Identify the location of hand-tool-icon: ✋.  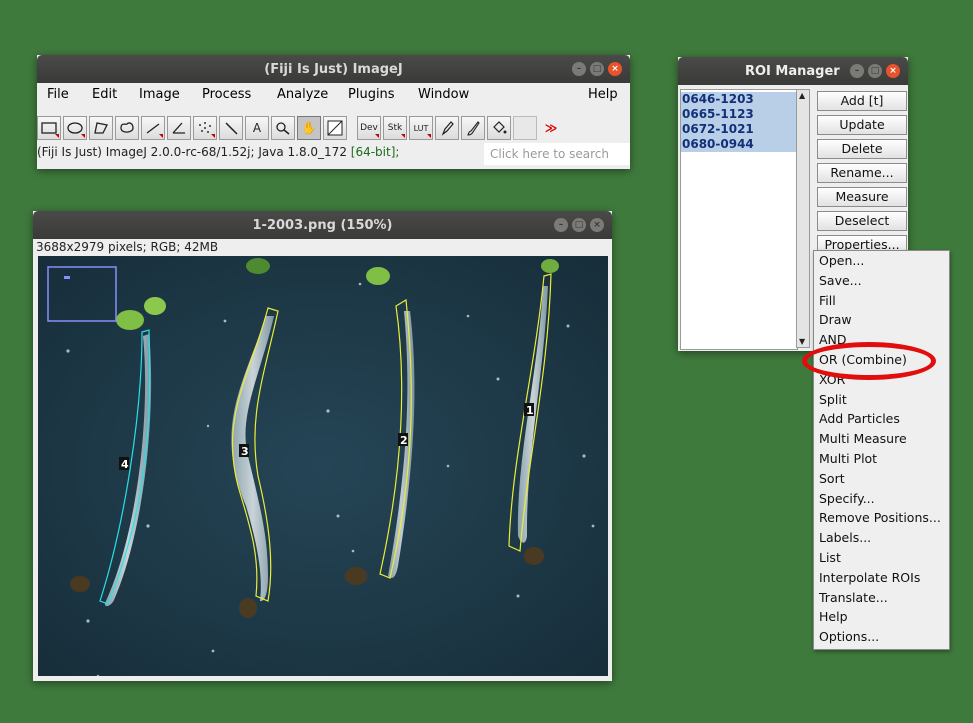
(309, 128).